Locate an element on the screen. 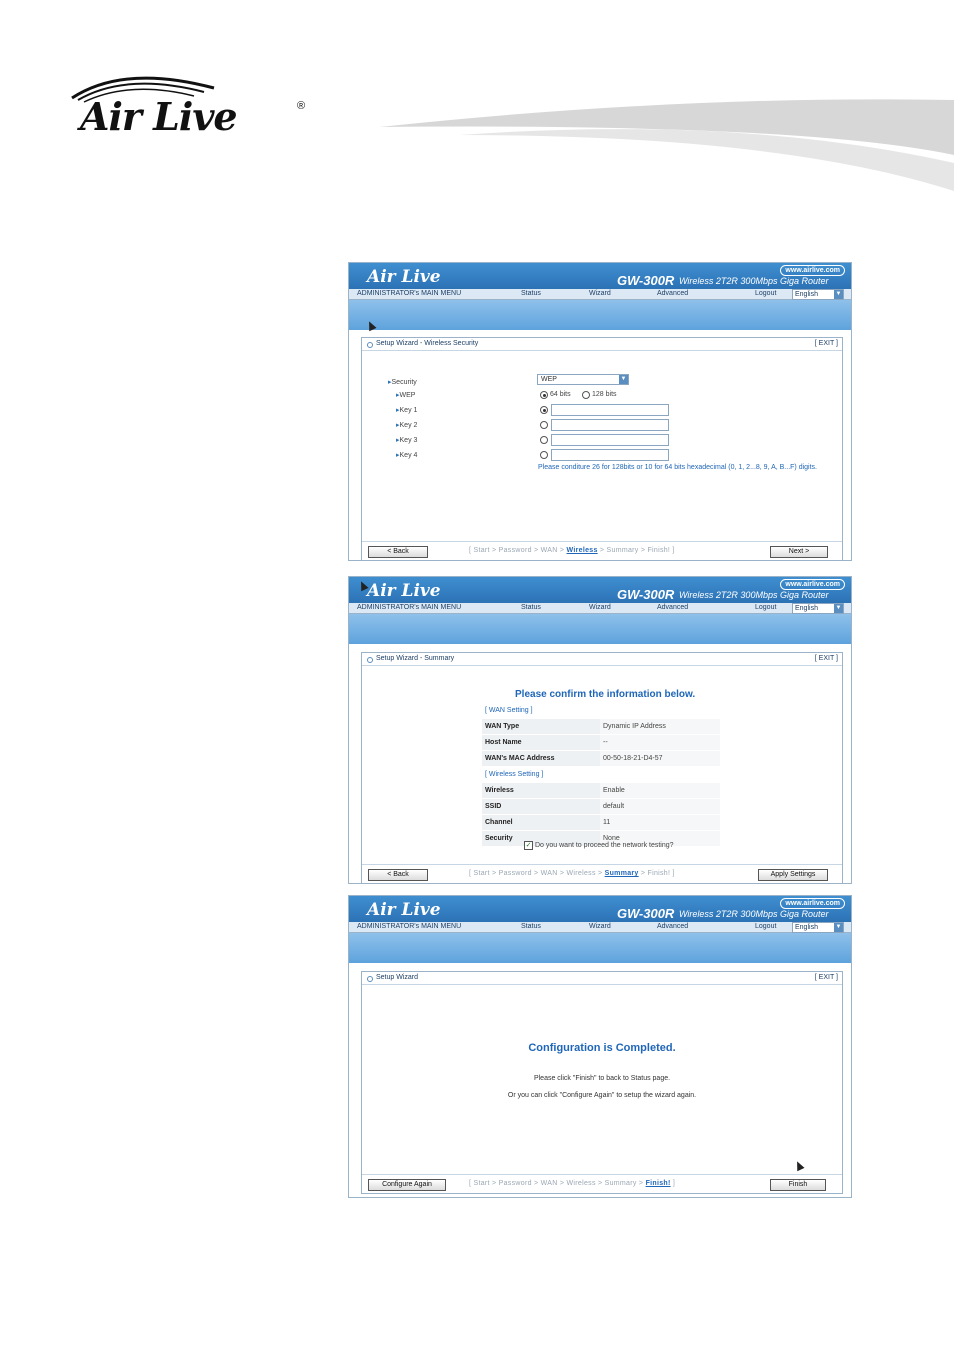 The height and width of the screenshot is (1350, 954). table-row: Wireless Enable is located at coordinates (601, 790).